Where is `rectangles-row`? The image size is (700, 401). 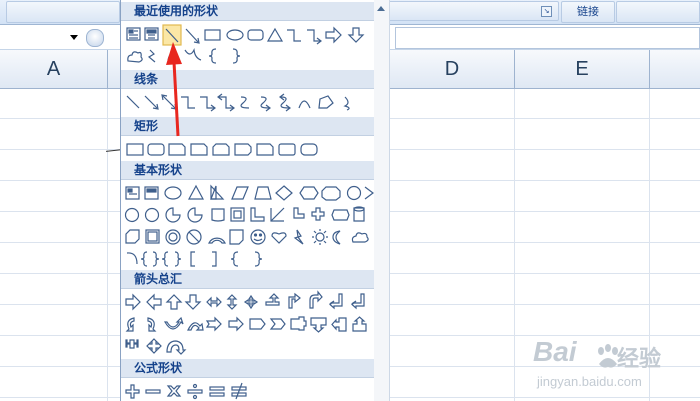
rectangles-row is located at coordinates (222, 149).